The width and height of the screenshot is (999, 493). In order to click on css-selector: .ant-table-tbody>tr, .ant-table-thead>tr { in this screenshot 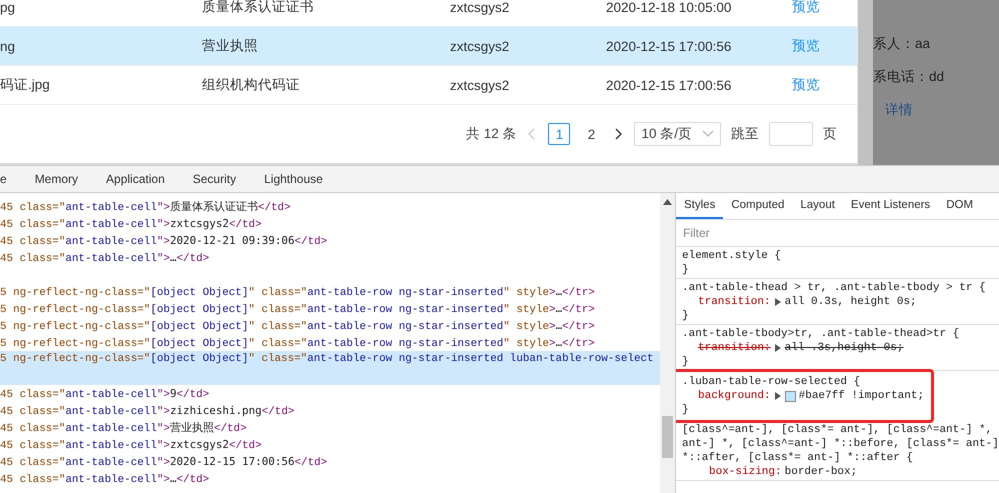, I will do `click(821, 334)`.